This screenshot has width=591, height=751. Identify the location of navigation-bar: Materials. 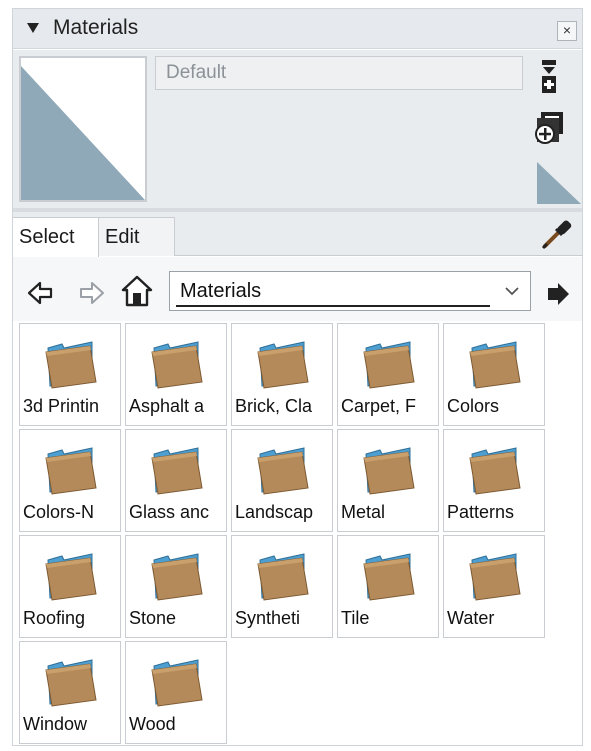
(297, 289).